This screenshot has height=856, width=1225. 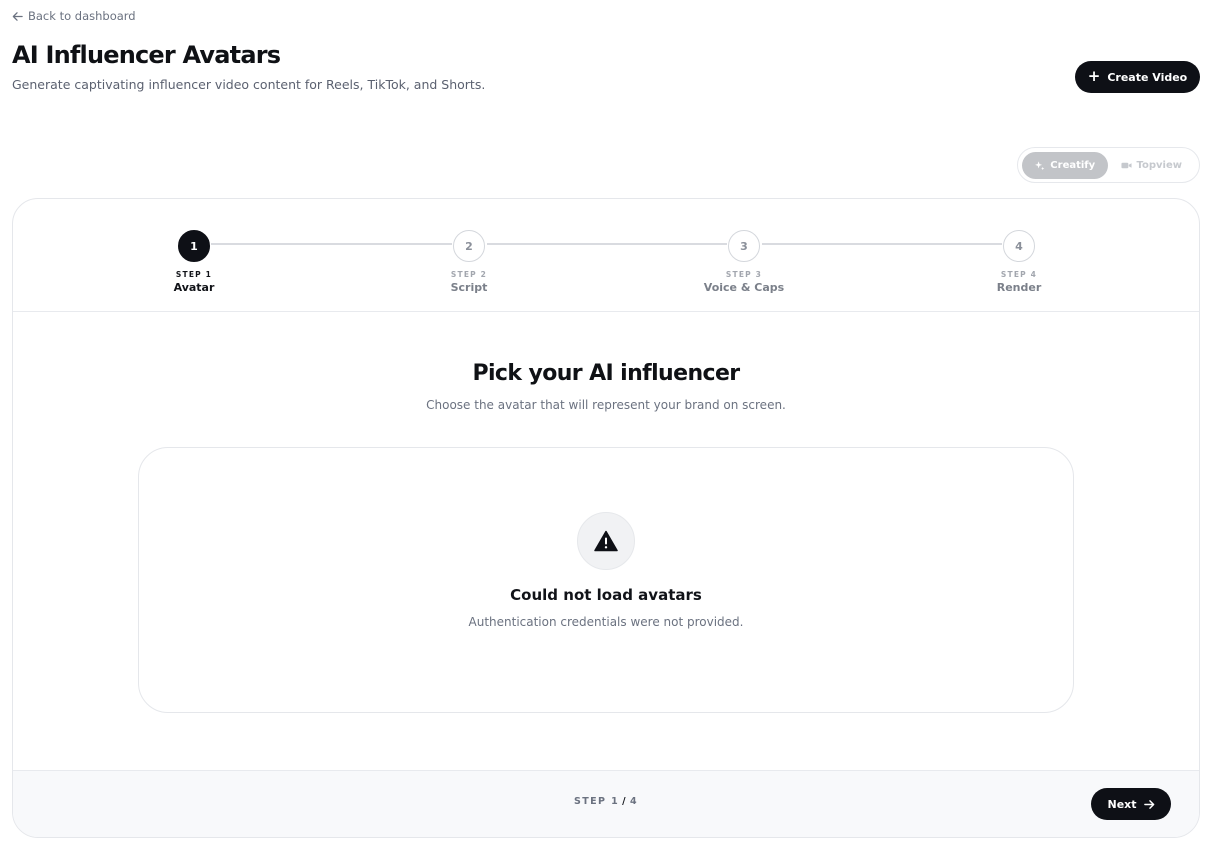 What do you see at coordinates (17, 16) in the screenshot?
I see `arrow-left-icon` at bounding box center [17, 16].